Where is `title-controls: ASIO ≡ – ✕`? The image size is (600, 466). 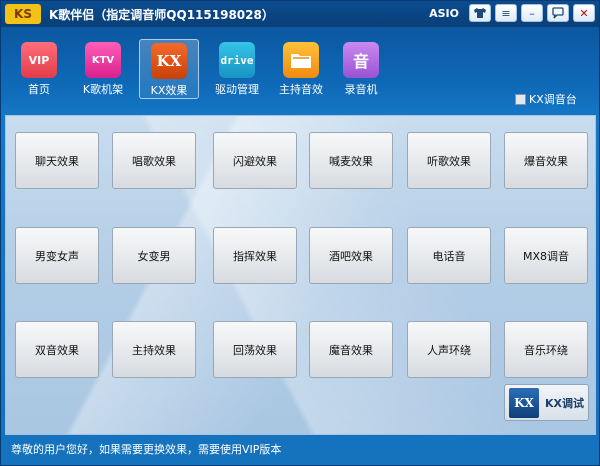 title-controls: ASIO ≡ – ✕ is located at coordinates (512, 13).